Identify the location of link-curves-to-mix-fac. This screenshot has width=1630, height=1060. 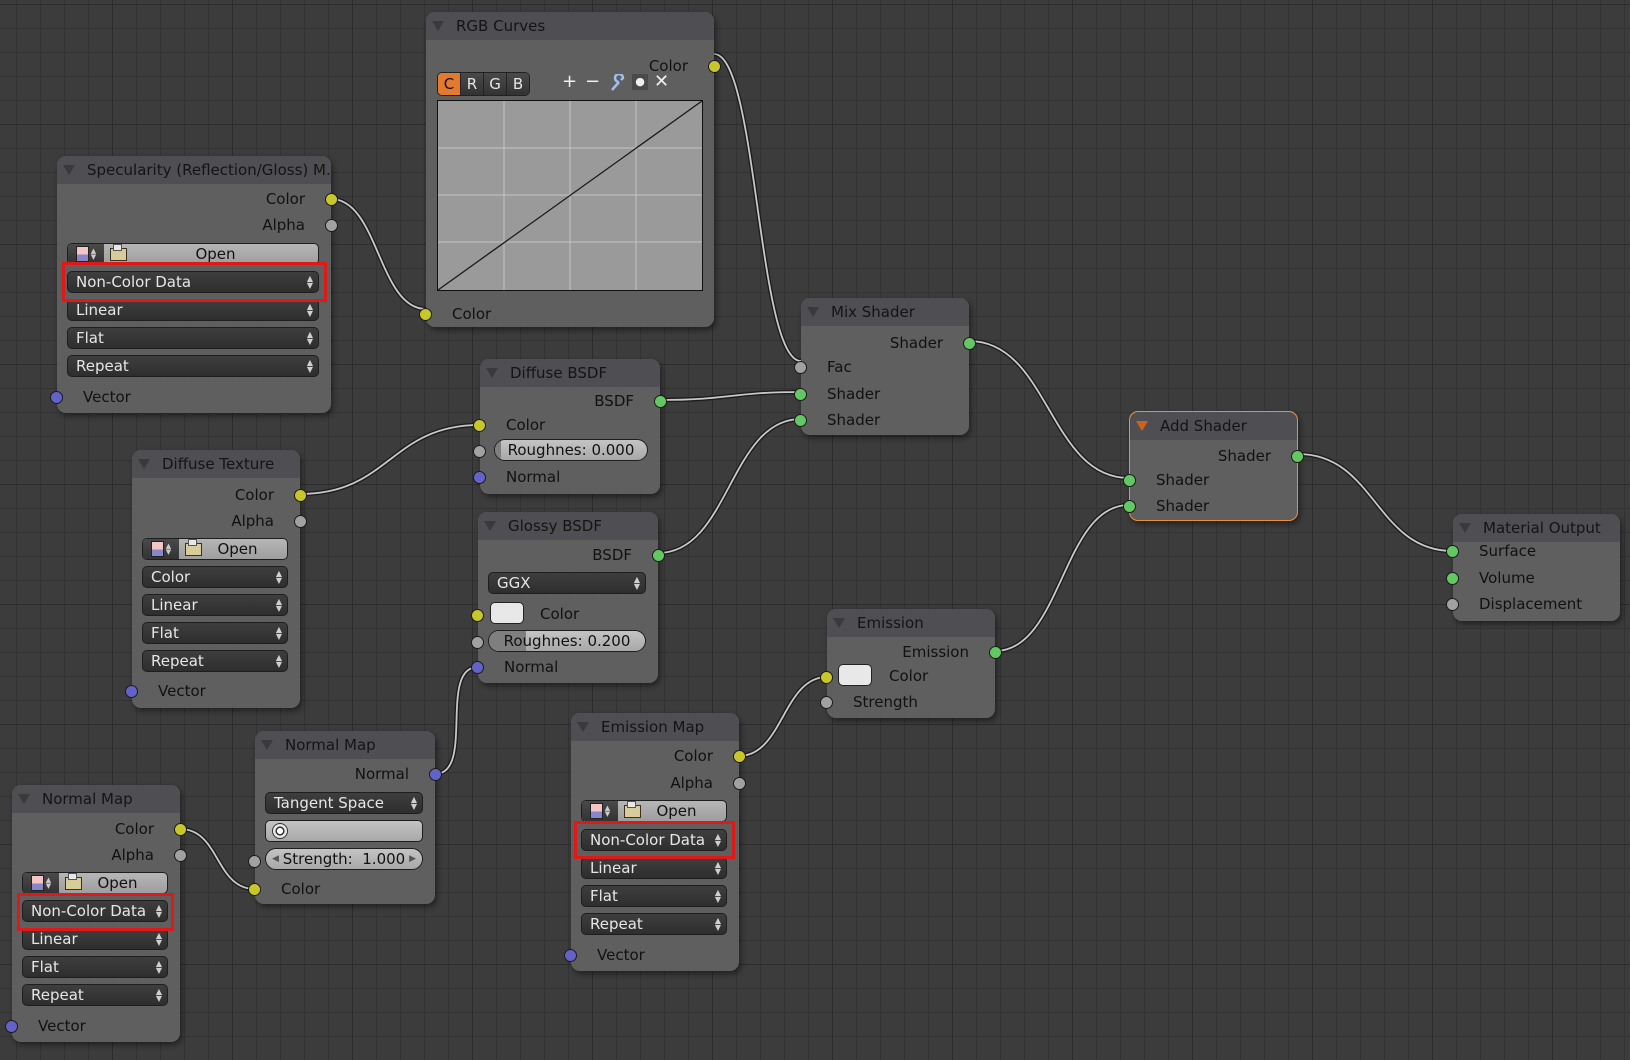
(757, 207).